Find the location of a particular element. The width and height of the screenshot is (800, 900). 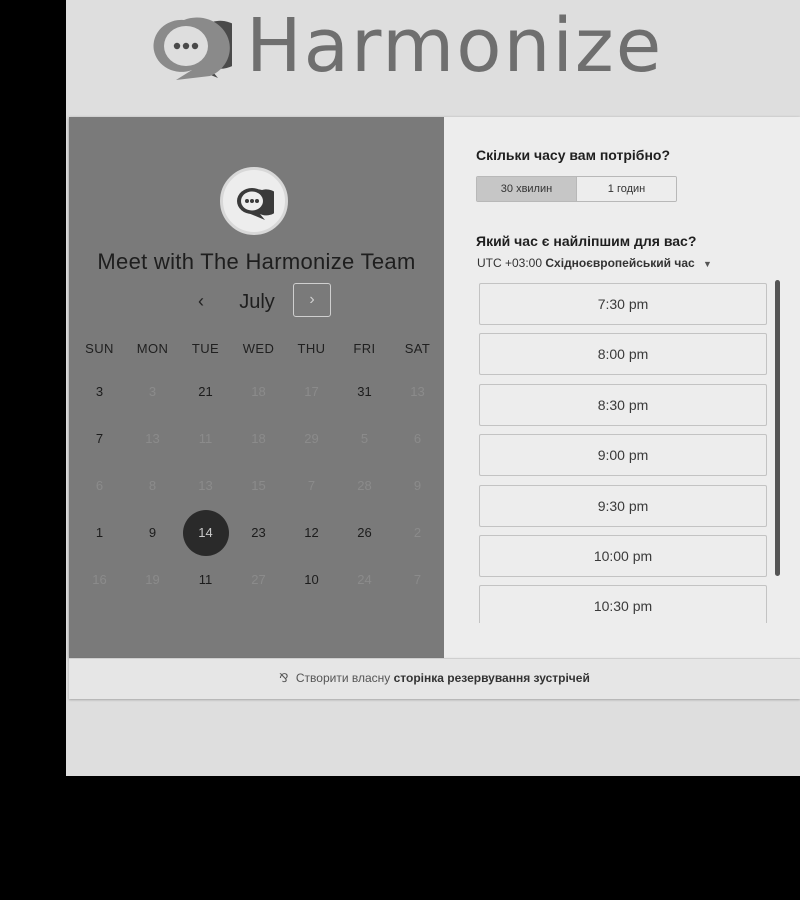

calendar-day-number: 26 is located at coordinates (364, 532).